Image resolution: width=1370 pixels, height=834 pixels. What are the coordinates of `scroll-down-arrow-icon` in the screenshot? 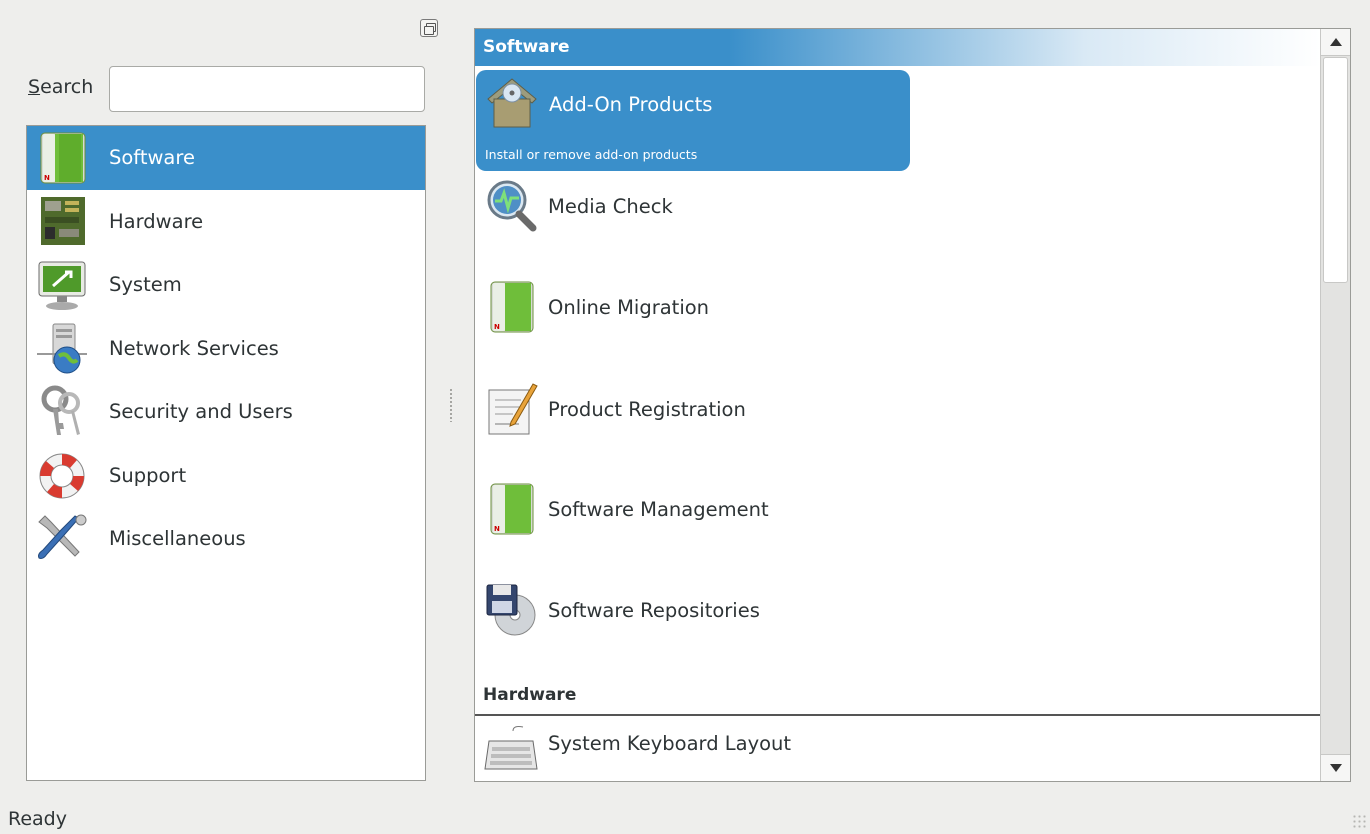 It's located at (1335, 767).